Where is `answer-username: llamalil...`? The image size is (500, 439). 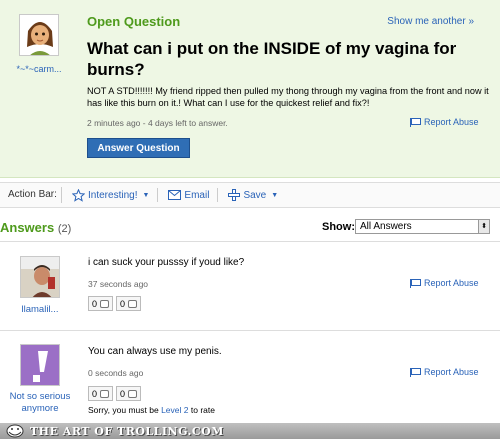 answer-username: llamalil... is located at coordinates (40, 310).